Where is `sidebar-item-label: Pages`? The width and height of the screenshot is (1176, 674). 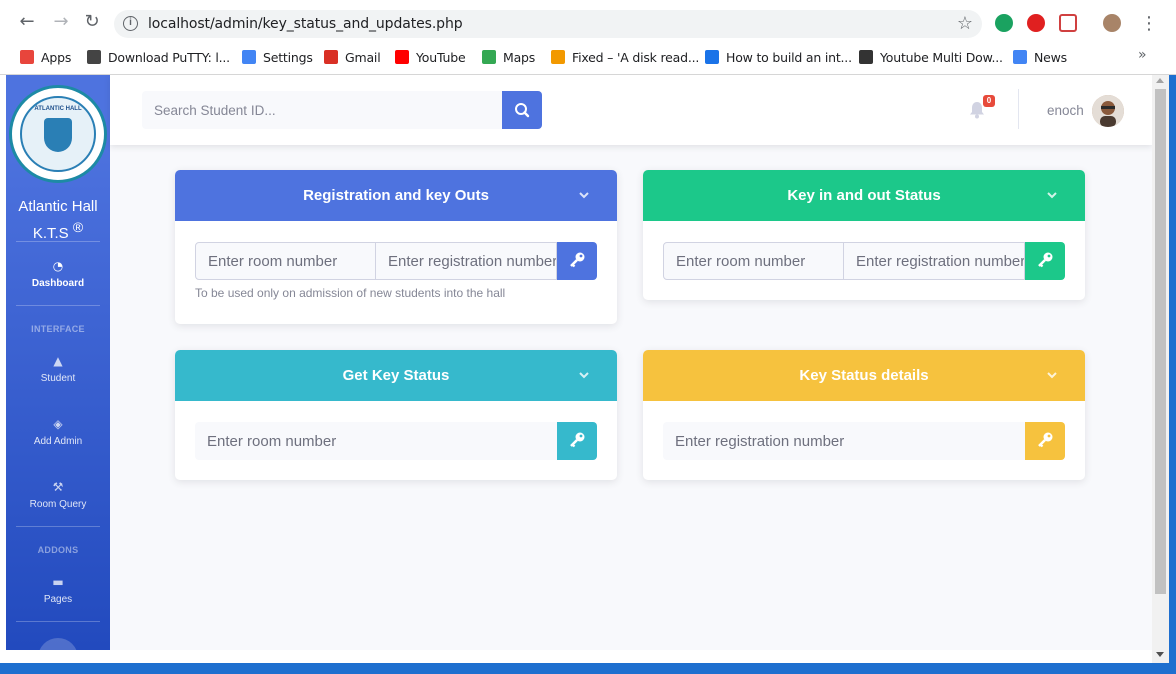 sidebar-item-label: Pages is located at coordinates (58, 599).